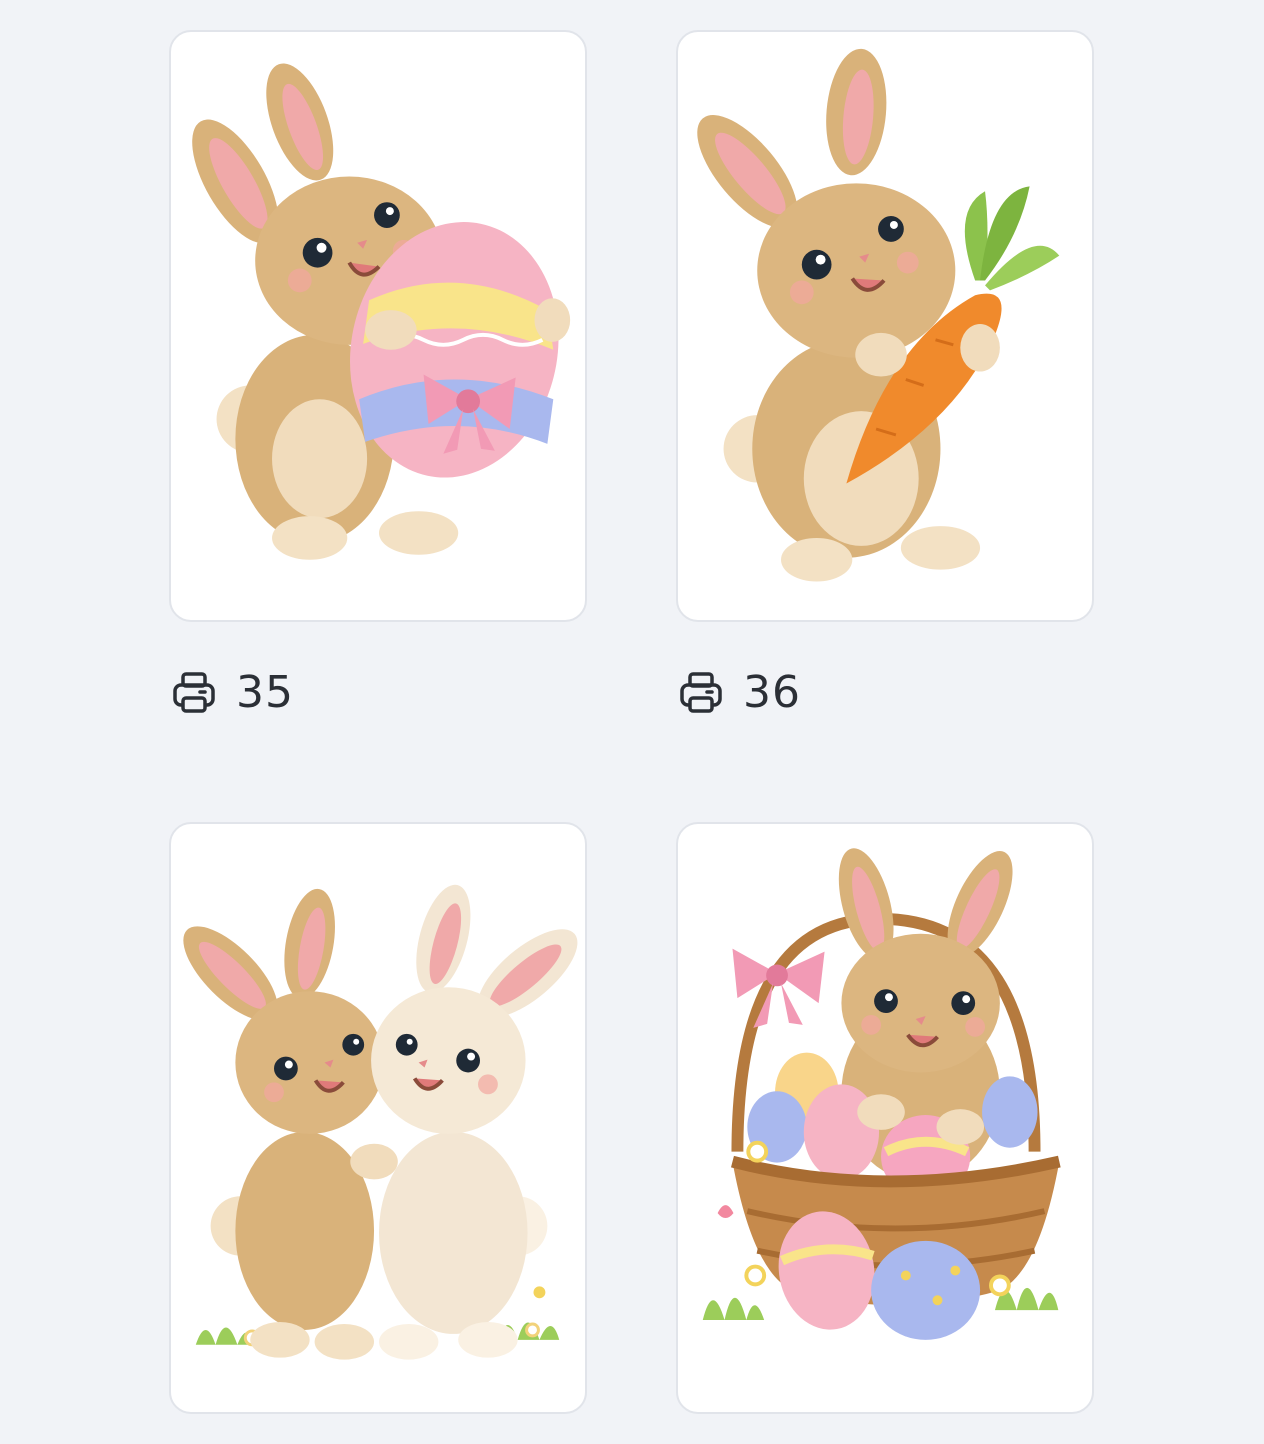  Describe the element at coordinates (381, 311) in the screenshot. I see `bunny-egg-illustration` at that location.